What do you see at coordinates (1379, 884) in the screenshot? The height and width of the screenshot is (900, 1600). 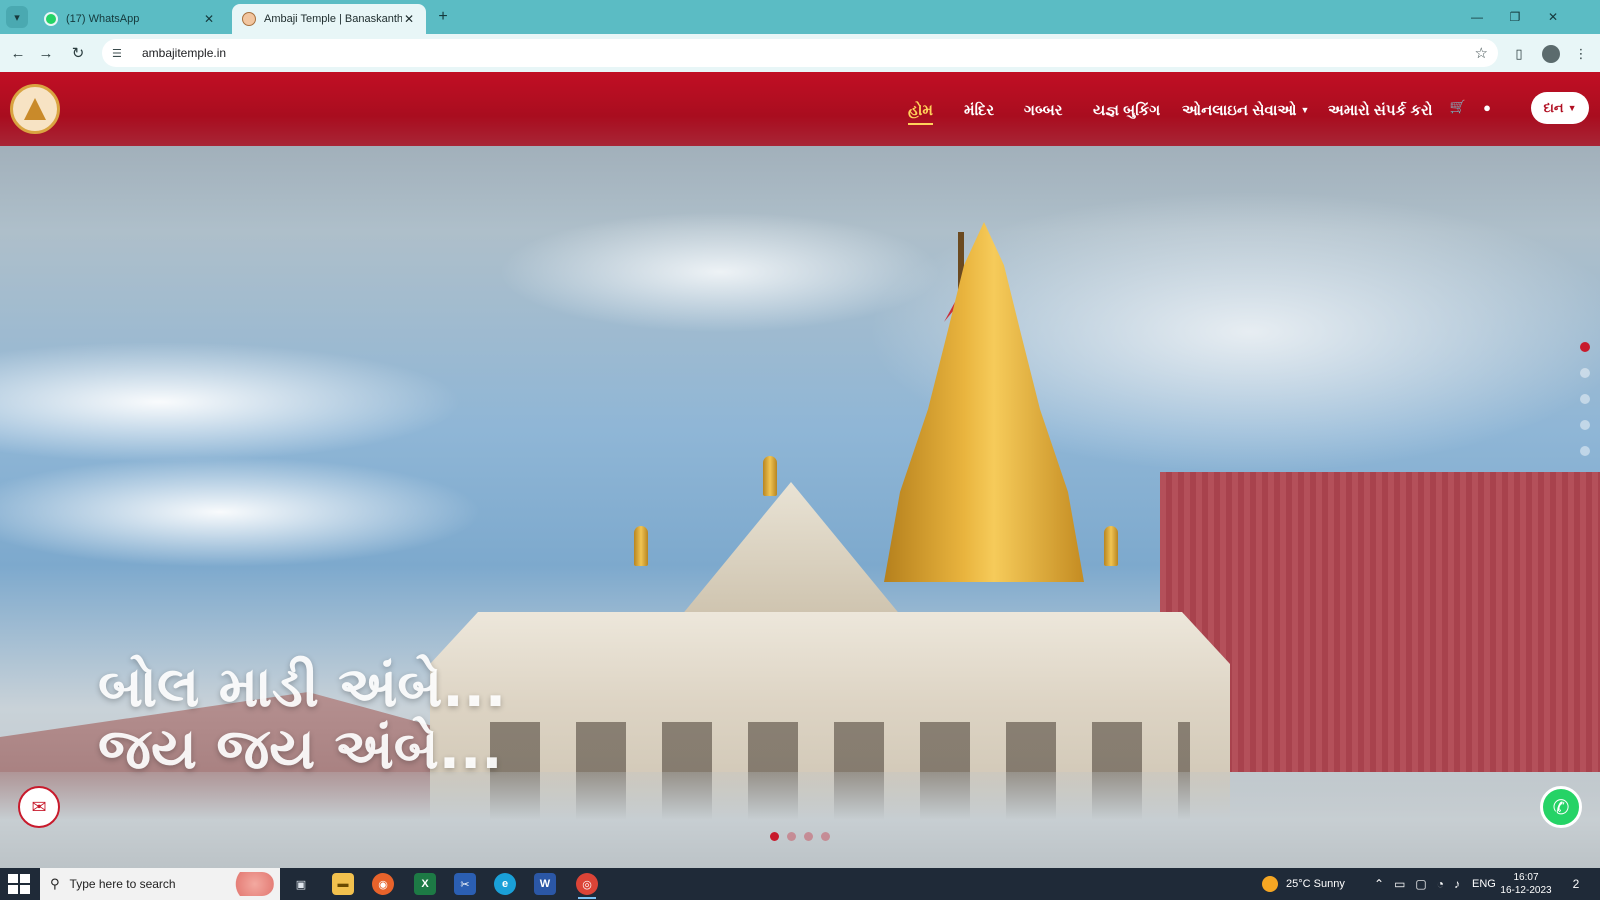 I see `chevron-up-icon: ⌃` at bounding box center [1379, 884].